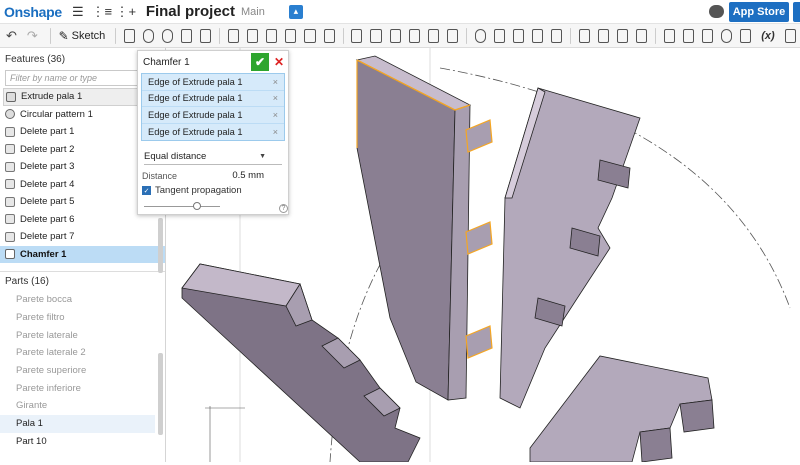 This screenshot has height=465, width=800. Describe the element at coordinates (160, 245) in the screenshot. I see `features-scrollbar` at that location.